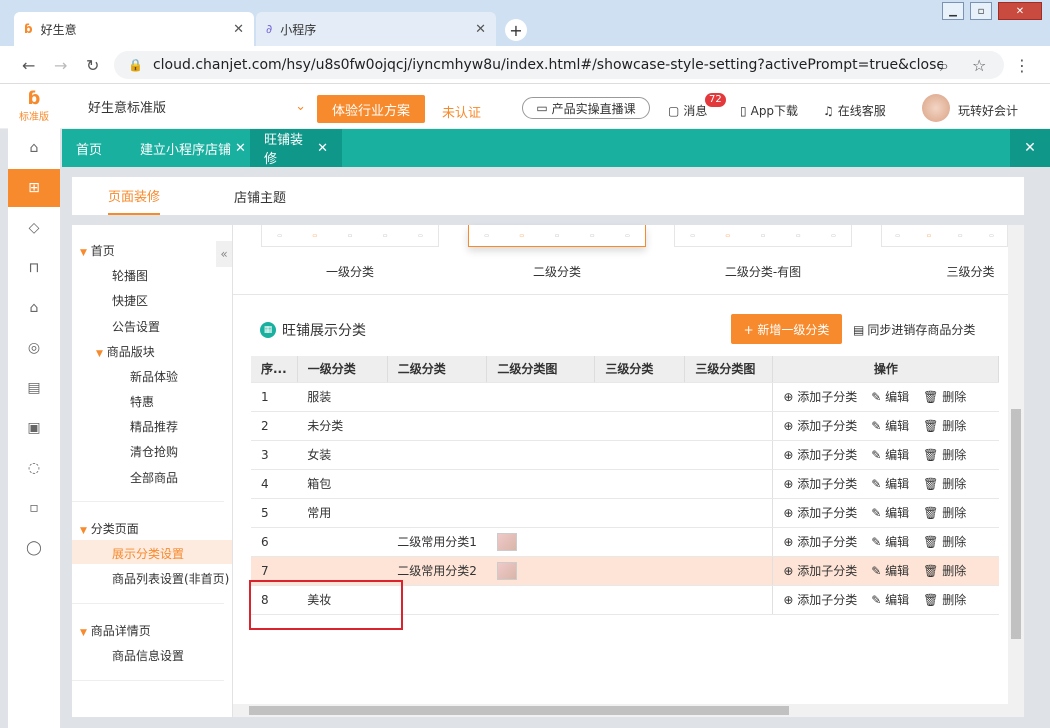 This screenshot has height=728, width=1050. Describe the element at coordinates (134, 196) in the screenshot. I see `subtab-page-decoration: 页面装修` at that location.